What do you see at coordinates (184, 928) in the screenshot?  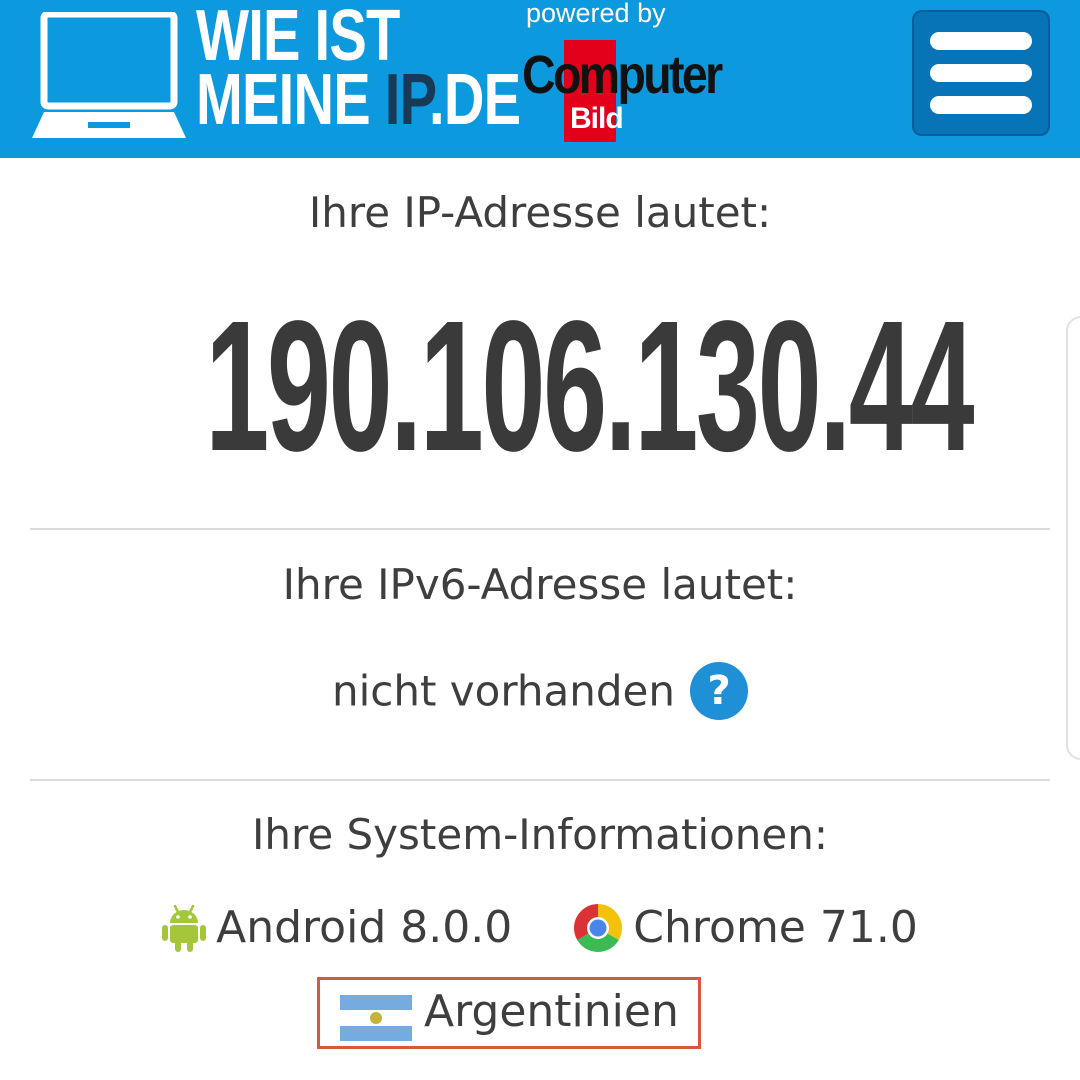 I see `android-icon` at bounding box center [184, 928].